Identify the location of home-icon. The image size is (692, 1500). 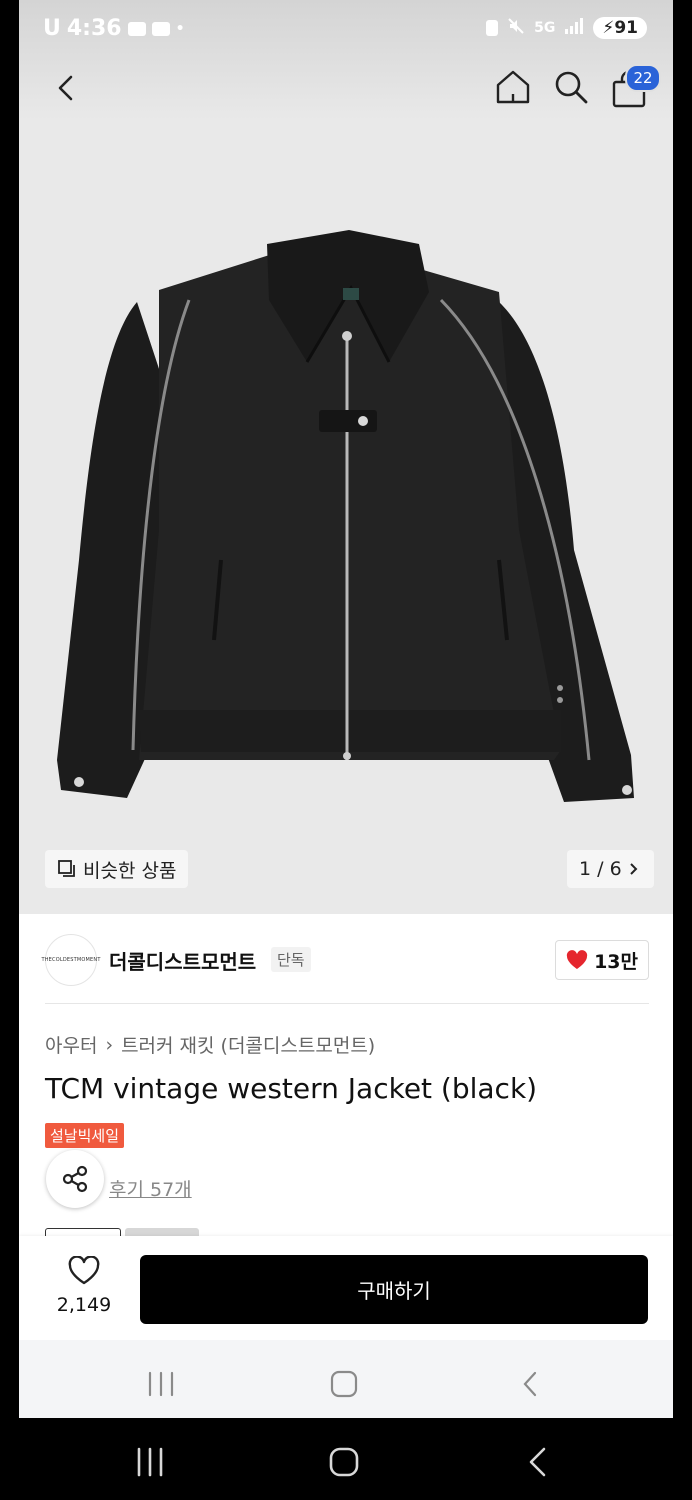
(513, 87).